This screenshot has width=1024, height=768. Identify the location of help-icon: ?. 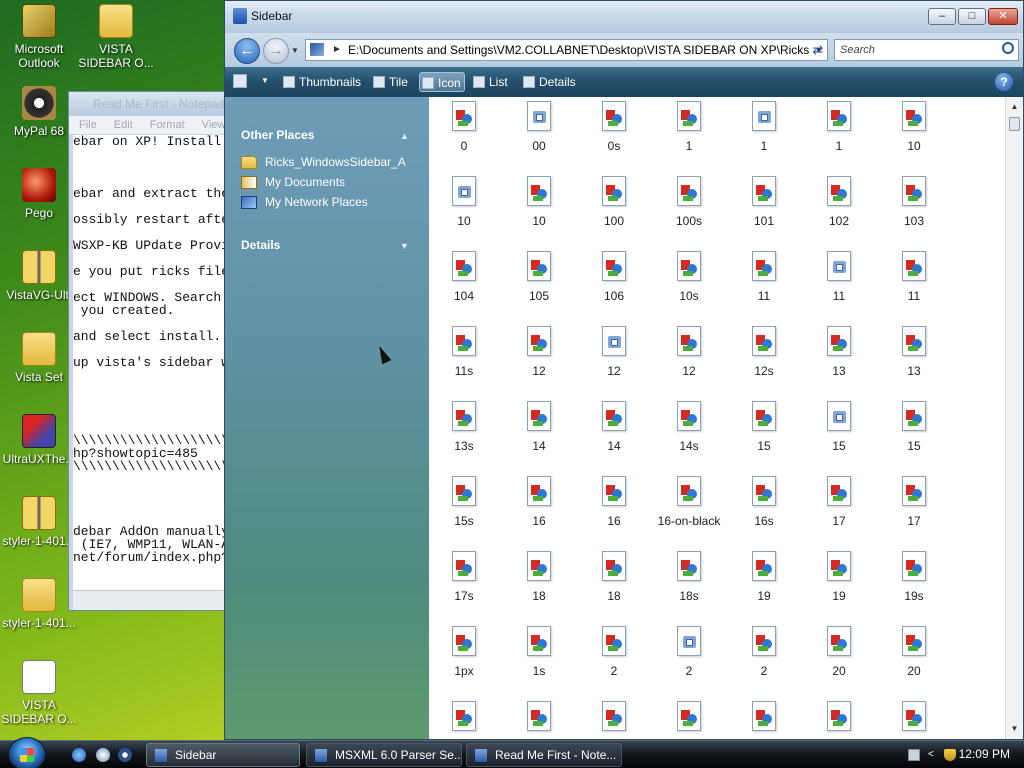
(1004, 82).